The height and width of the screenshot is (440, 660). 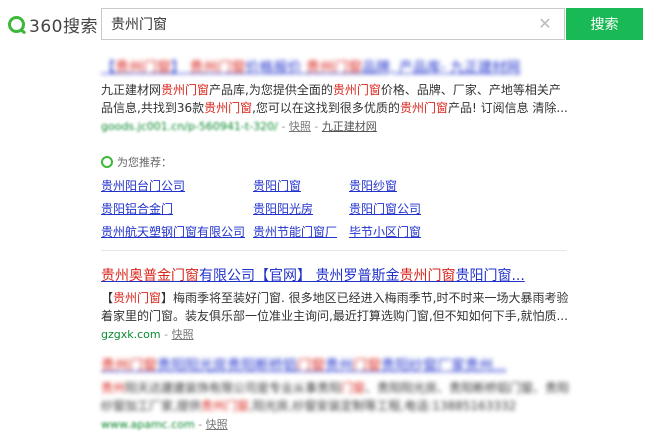 I want to click on close-icon: ✕, so click(x=545, y=24).